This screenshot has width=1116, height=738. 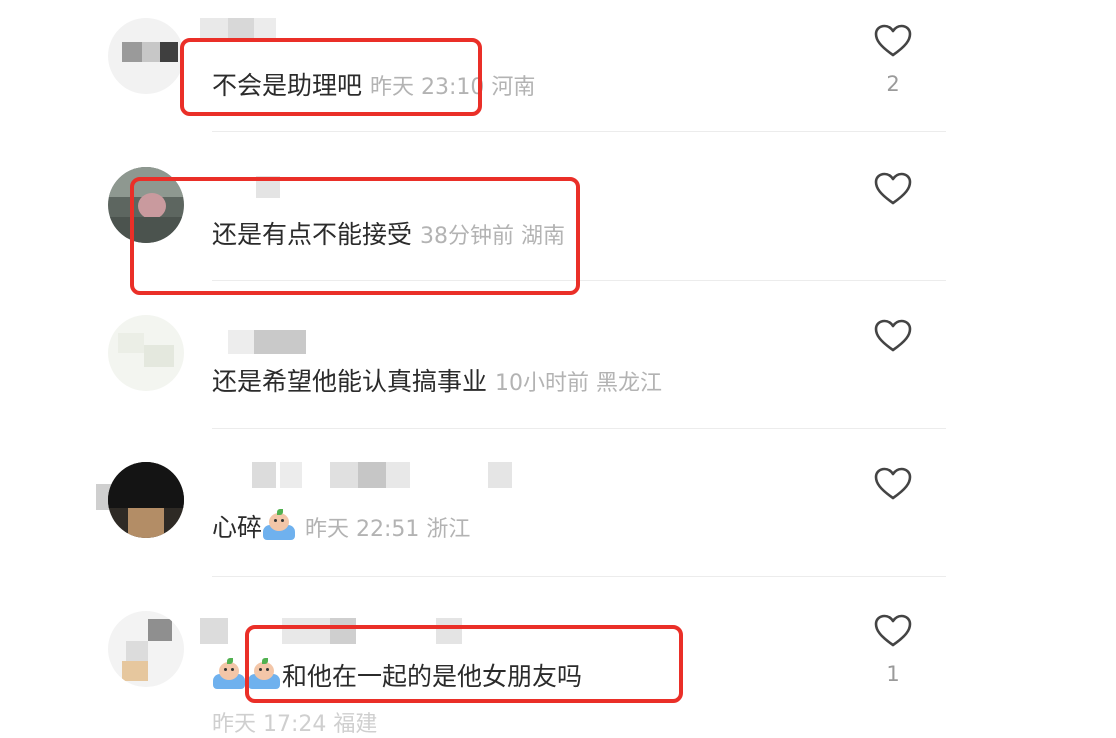 What do you see at coordinates (362, 529) in the screenshot?
I see `comment-time: 昨天 22:51` at bounding box center [362, 529].